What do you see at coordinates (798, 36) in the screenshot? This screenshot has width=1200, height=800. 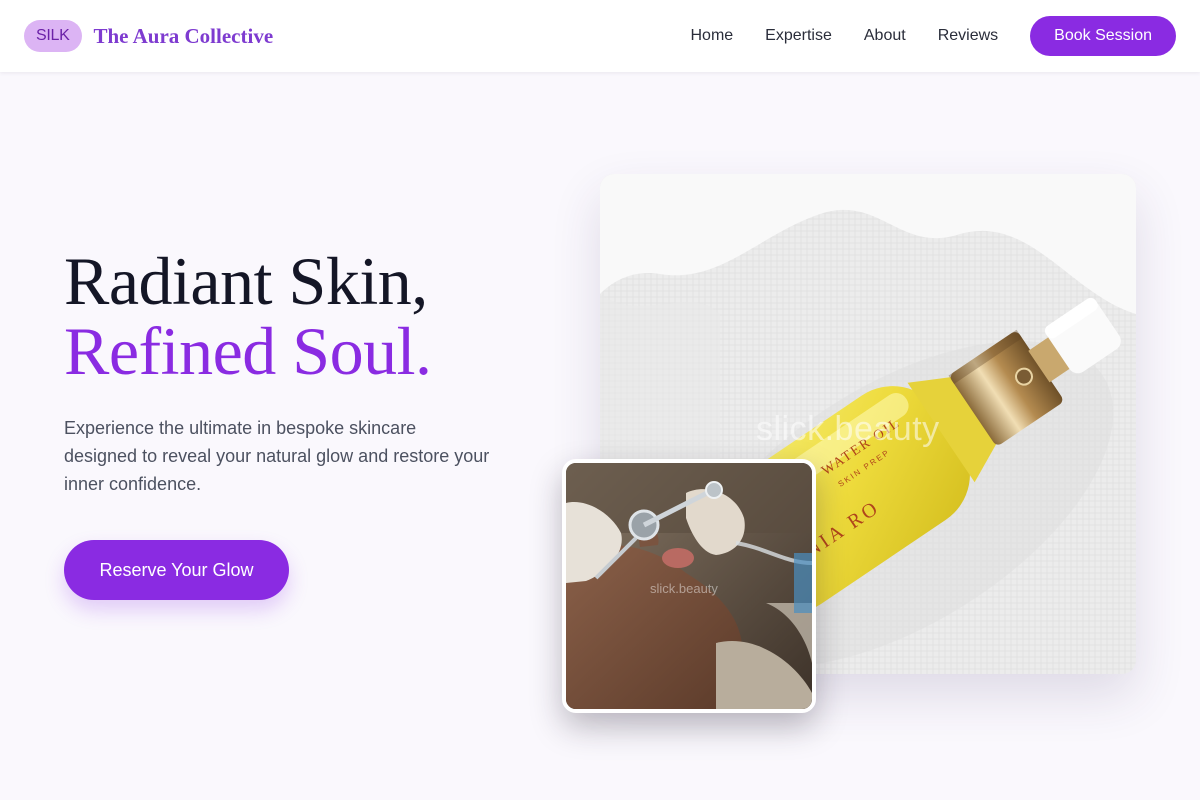 I see `nav-link-expertise: Expertise` at bounding box center [798, 36].